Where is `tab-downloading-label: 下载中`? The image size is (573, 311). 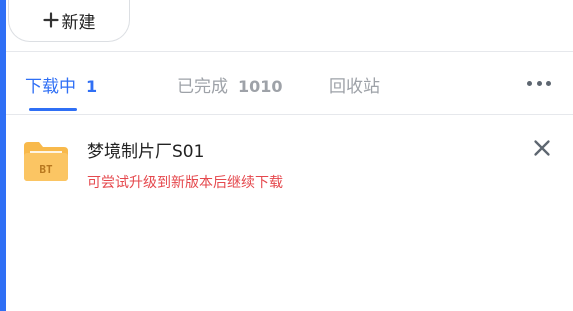 tab-downloading-label: 下载中 is located at coordinates (50, 87).